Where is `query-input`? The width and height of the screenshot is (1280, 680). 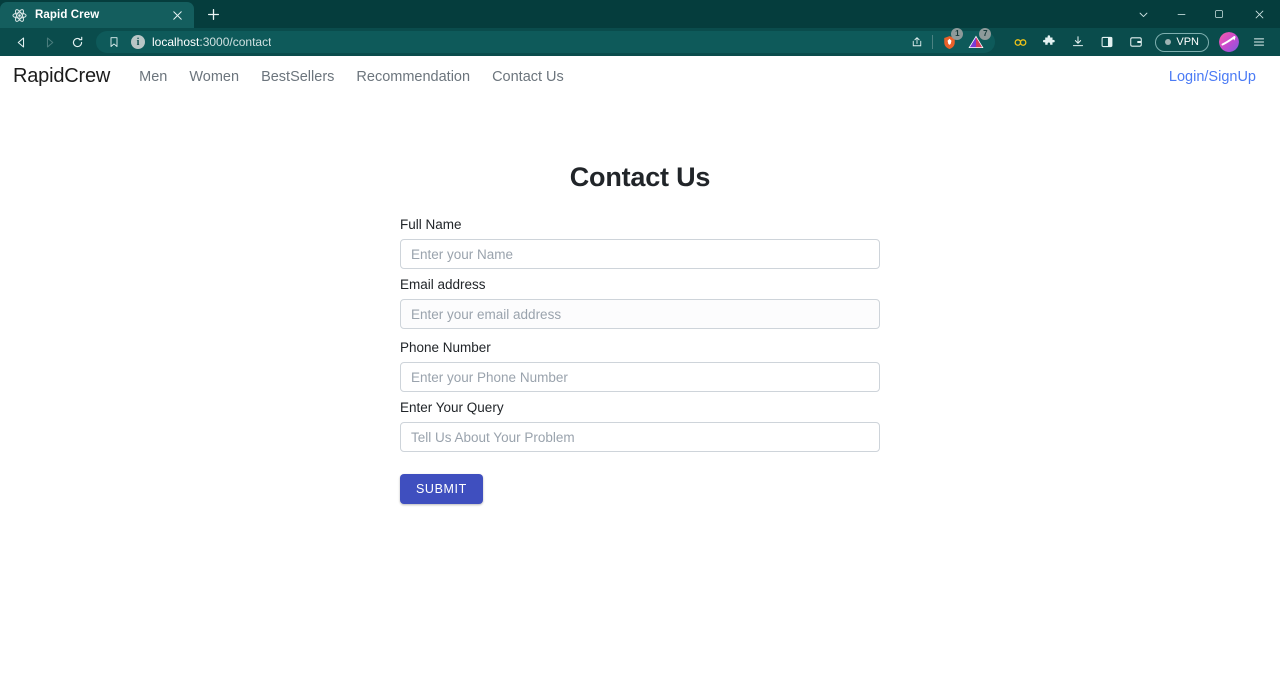 query-input is located at coordinates (640, 437).